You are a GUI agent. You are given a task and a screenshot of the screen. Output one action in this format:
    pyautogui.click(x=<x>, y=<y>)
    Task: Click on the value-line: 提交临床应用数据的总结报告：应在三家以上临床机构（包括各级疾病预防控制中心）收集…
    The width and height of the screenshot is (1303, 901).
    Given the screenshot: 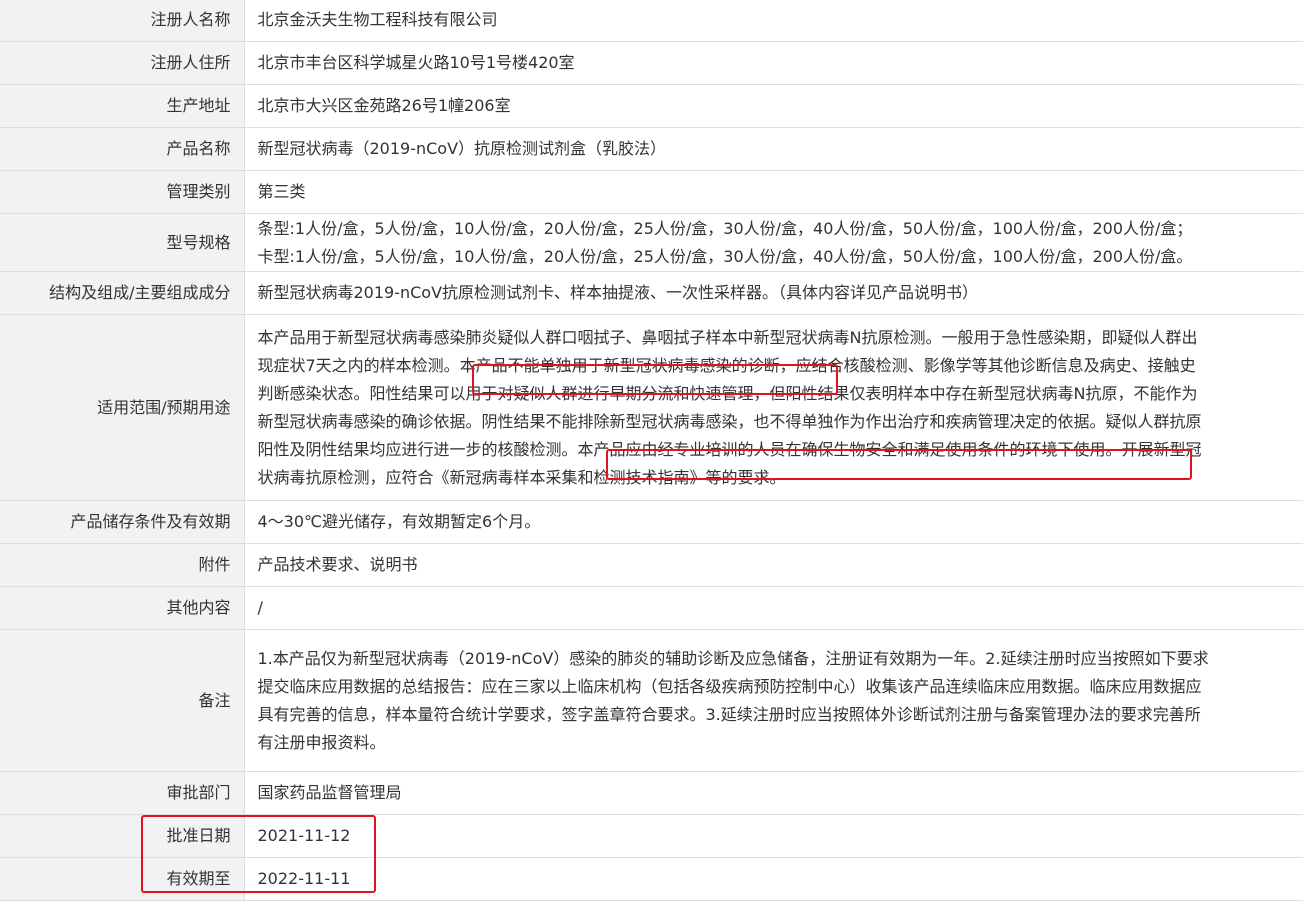 What is the action you would take?
    pyautogui.click(x=729, y=686)
    